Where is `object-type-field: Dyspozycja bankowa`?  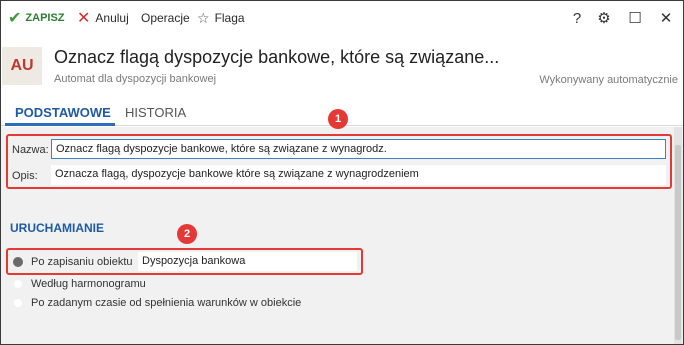
object-type-field: Dyspozycja bankowa is located at coordinates (247, 261).